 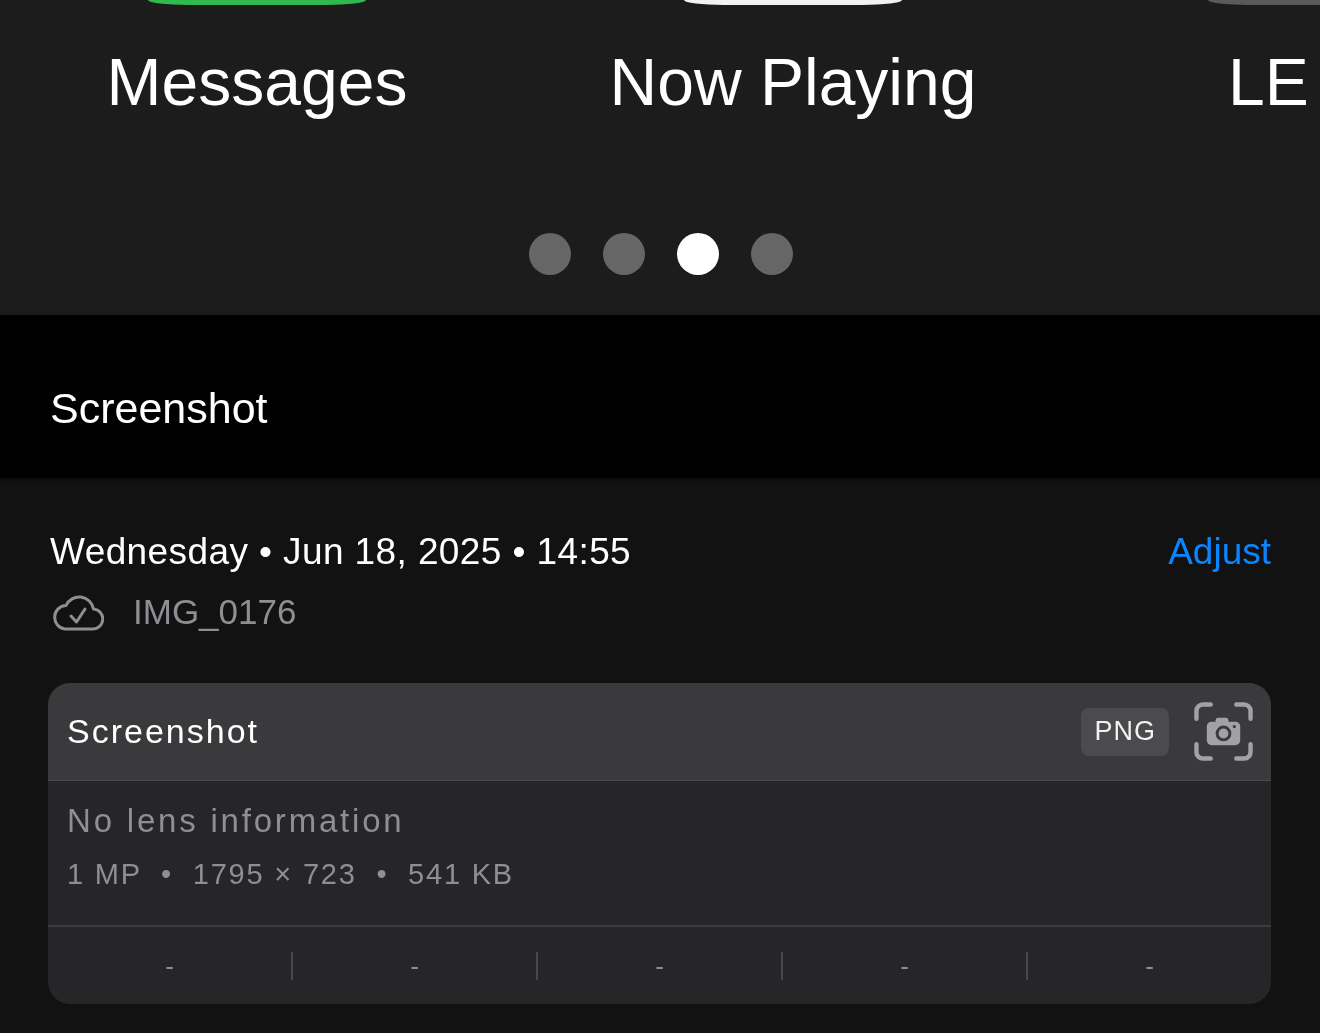 I want to click on date-time-text: Wednesday • Jun 18, 2025 • 14:55, so click(x=341, y=552).